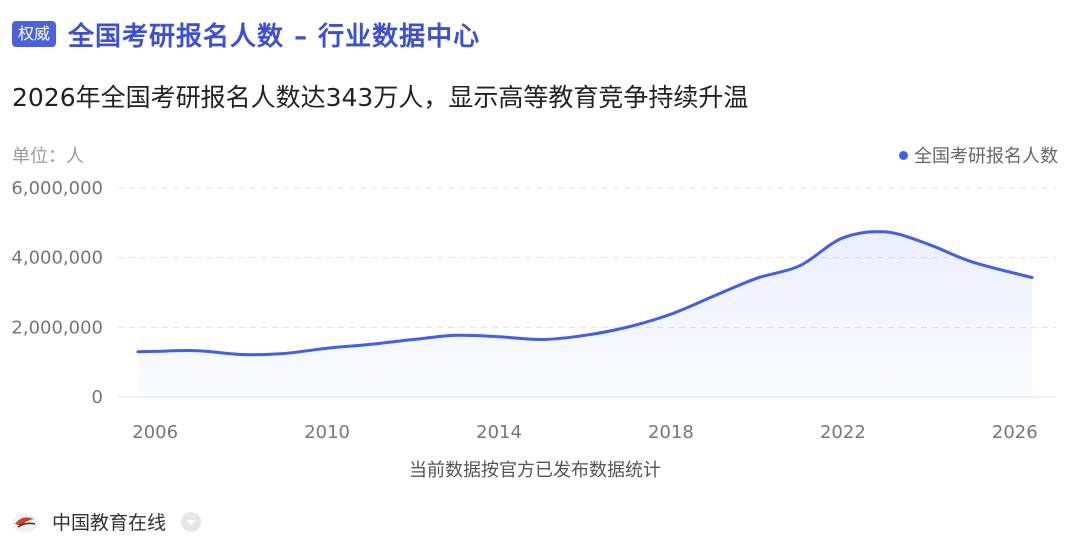 This screenshot has height=550, width=1080. I want to click on y-tick-label: 6,000,000, so click(57, 188).